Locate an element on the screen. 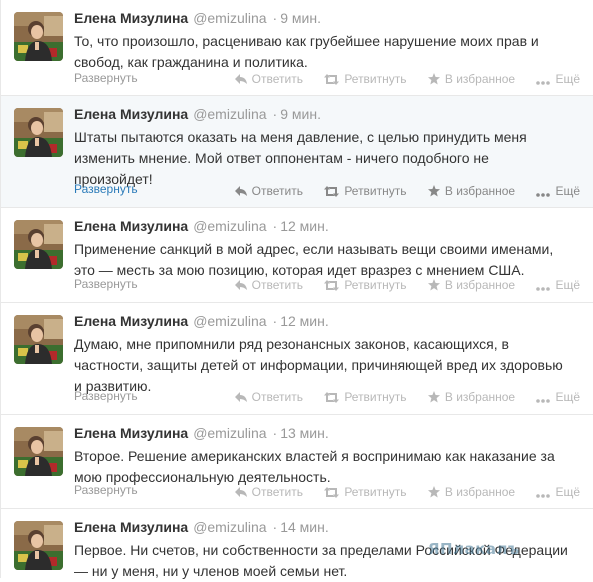  tweet-header: Елена Мизулина @emizulina · 9 мин. is located at coordinates (197, 18).